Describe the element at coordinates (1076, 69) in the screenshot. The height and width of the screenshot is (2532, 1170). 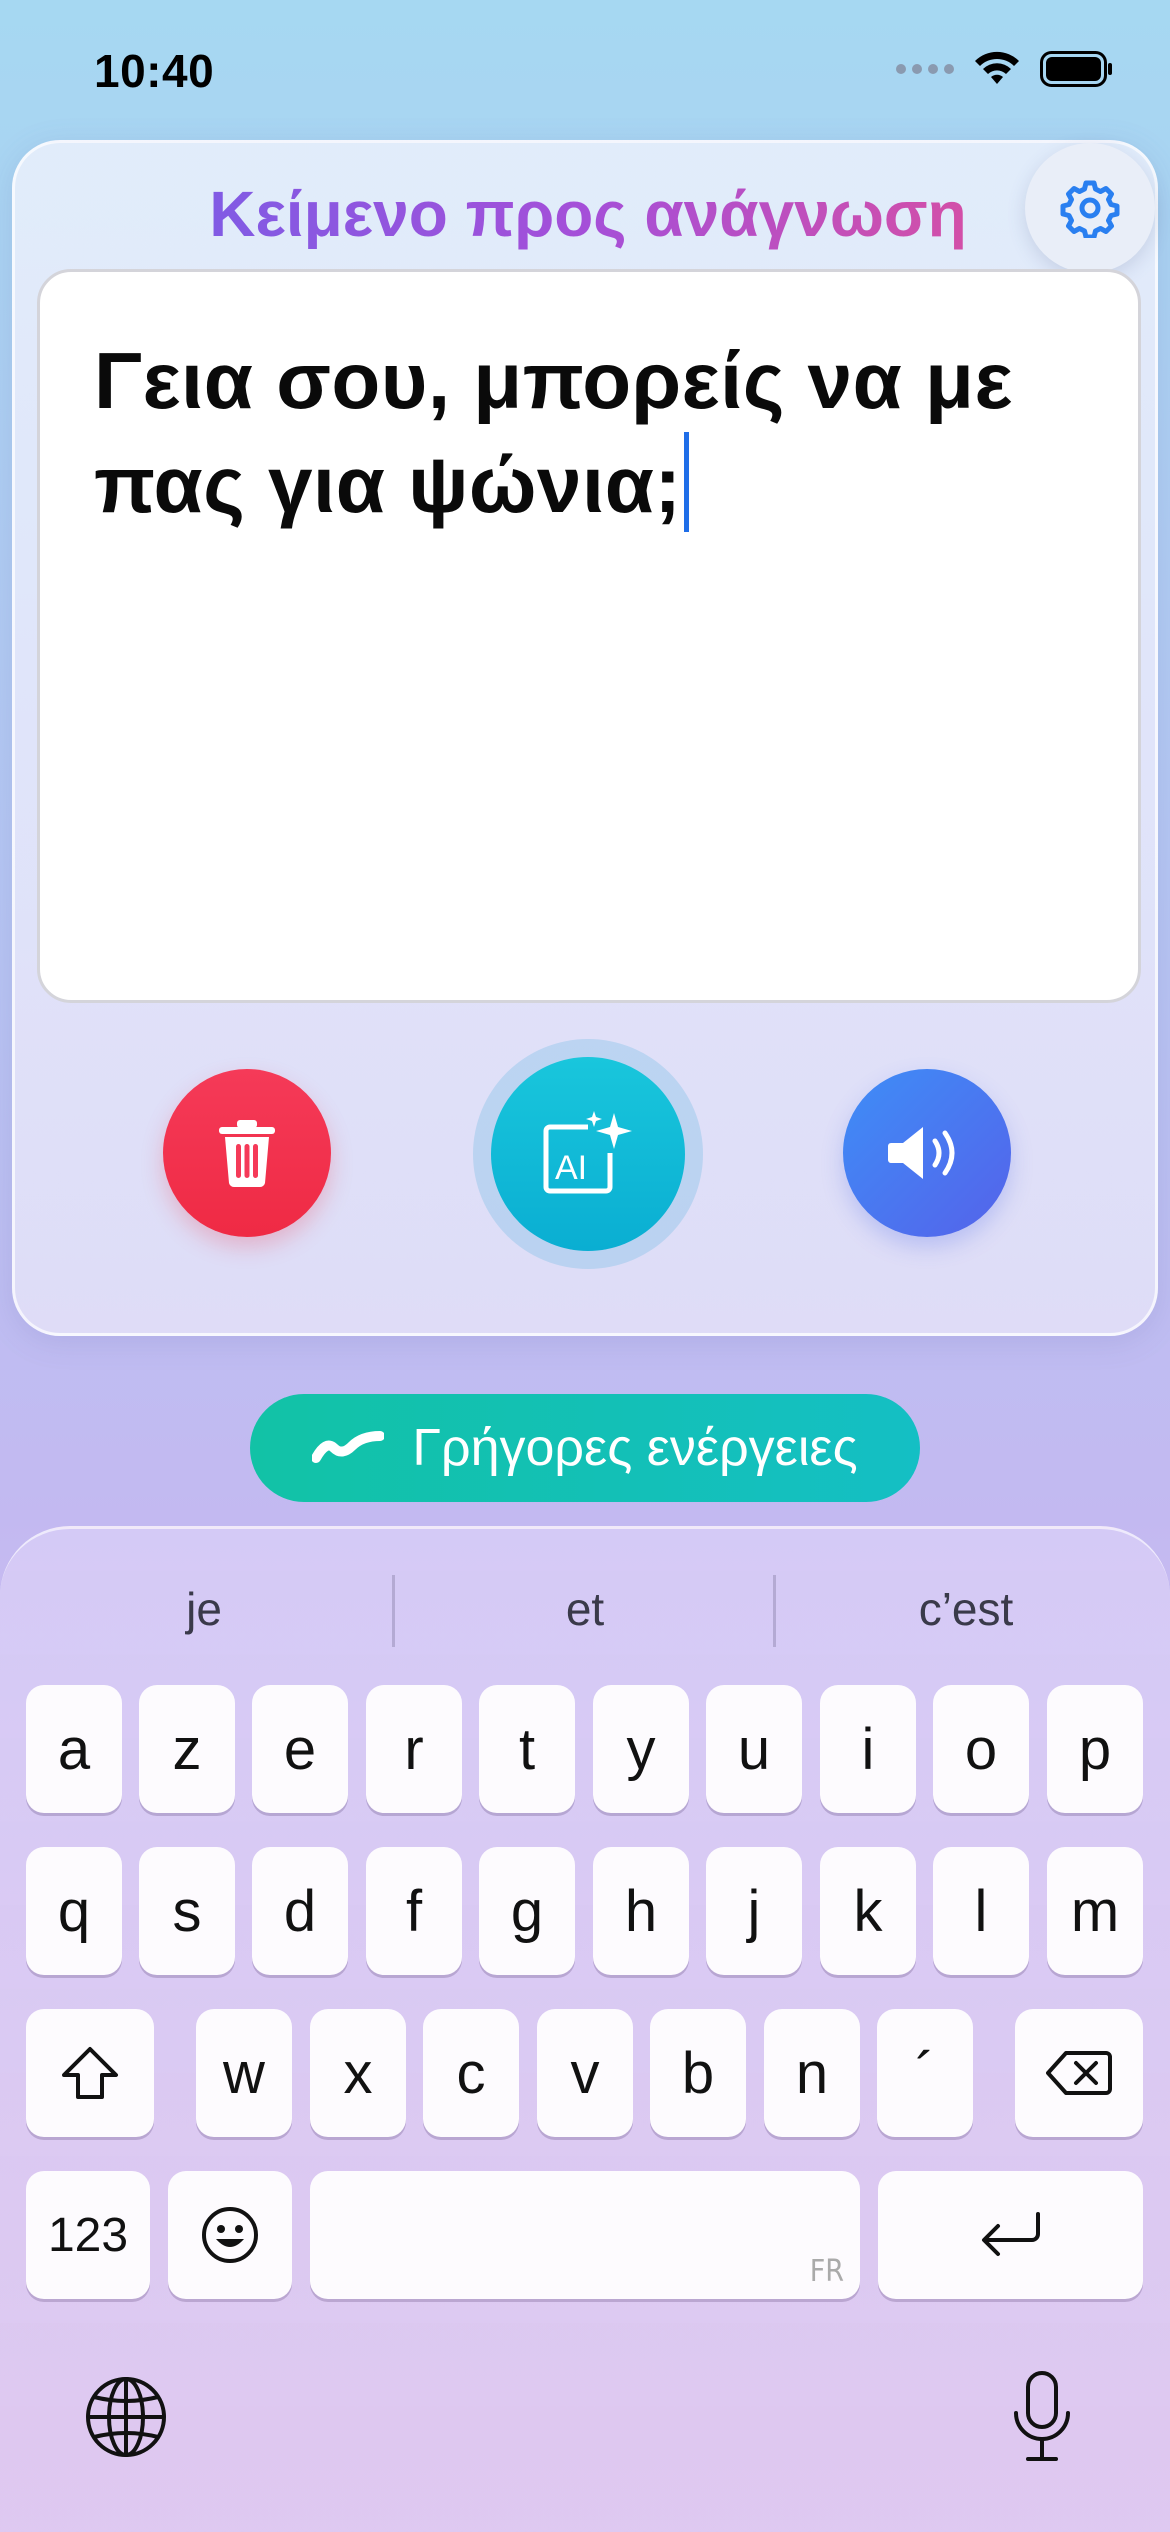
I see `battery-icon` at that location.